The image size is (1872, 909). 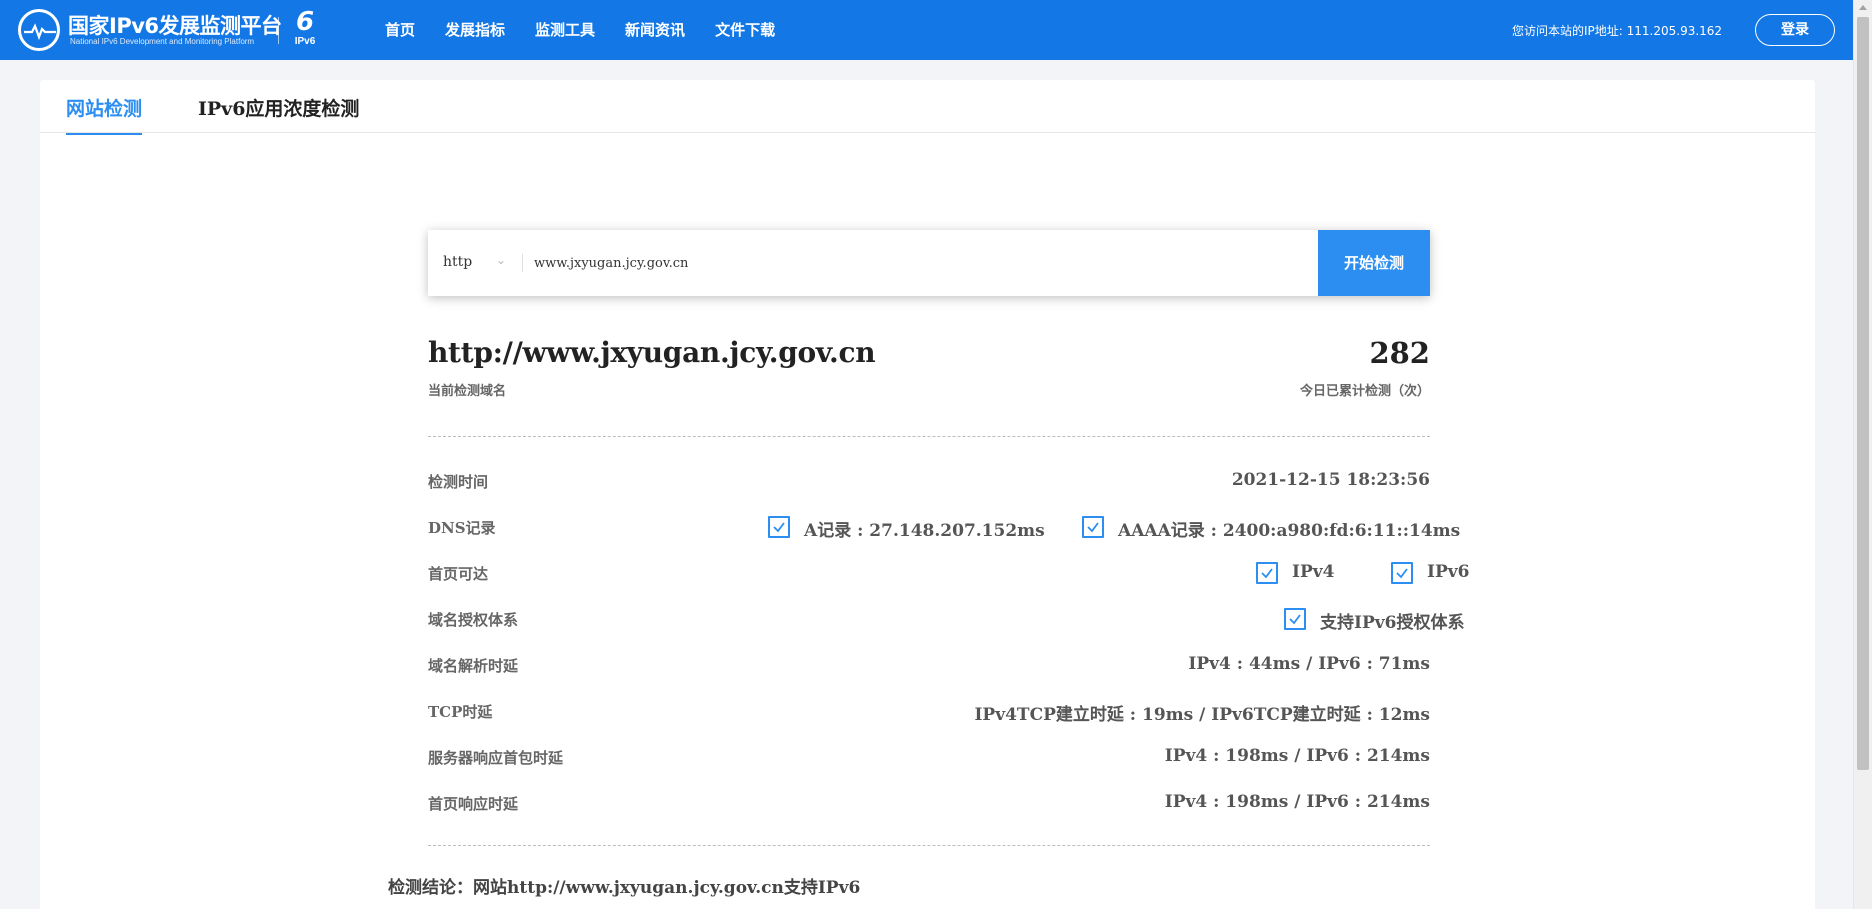 What do you see at coordinates (305, 22) in the screenshot?
I see `ipv6-six-icon: 6` at bounding box center [305, 22].